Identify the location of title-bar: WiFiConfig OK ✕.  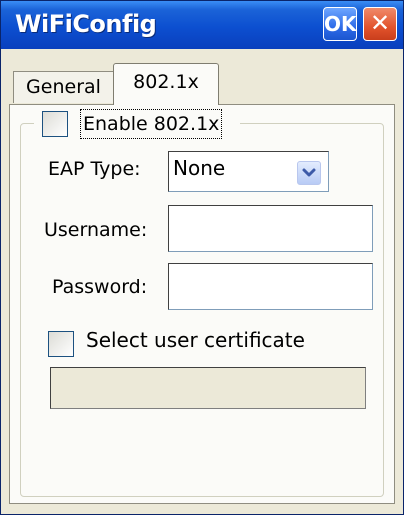
(202, 25).